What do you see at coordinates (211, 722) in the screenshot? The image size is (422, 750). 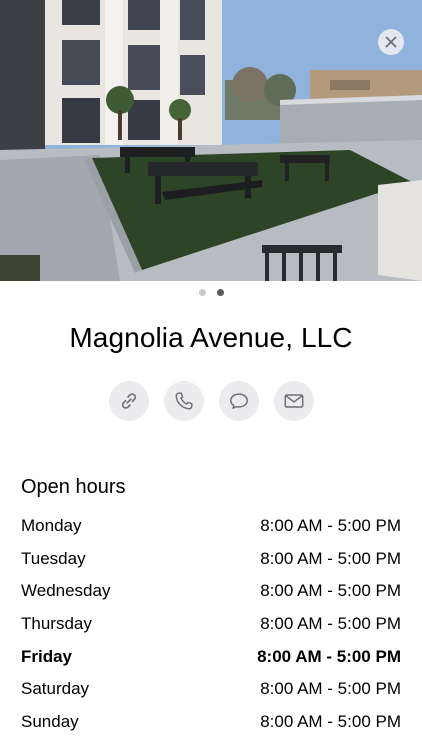 I see `hours-row-sunday: Sunday 8:00 AM - 5:00 PM` at bounding box center [211, 722].